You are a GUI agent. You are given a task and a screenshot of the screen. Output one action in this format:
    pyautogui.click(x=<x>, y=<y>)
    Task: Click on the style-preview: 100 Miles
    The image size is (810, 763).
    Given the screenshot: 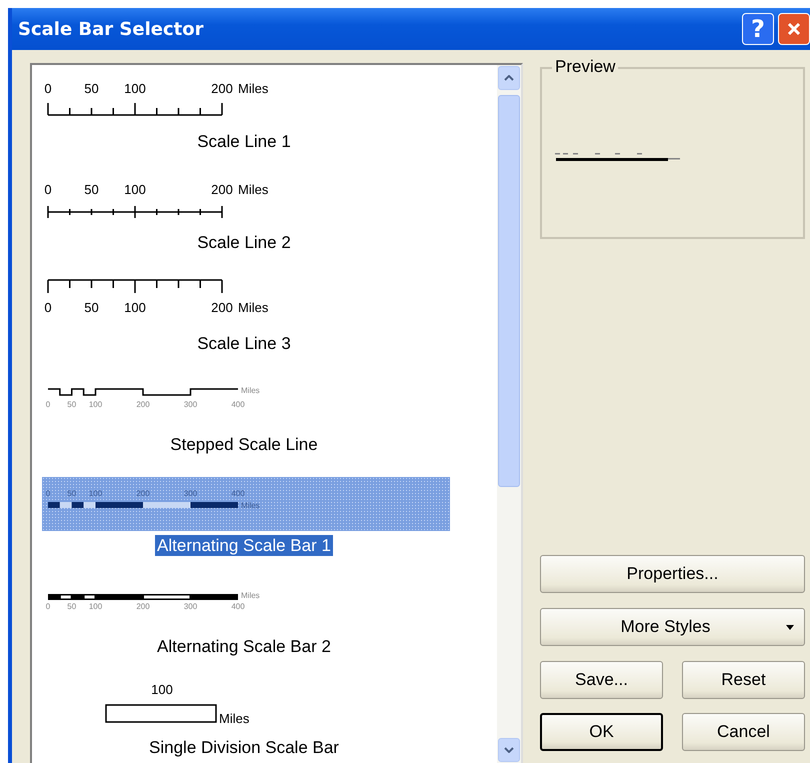 What is the action you would take?
    pyautogui.click(x=246, y=706)
    